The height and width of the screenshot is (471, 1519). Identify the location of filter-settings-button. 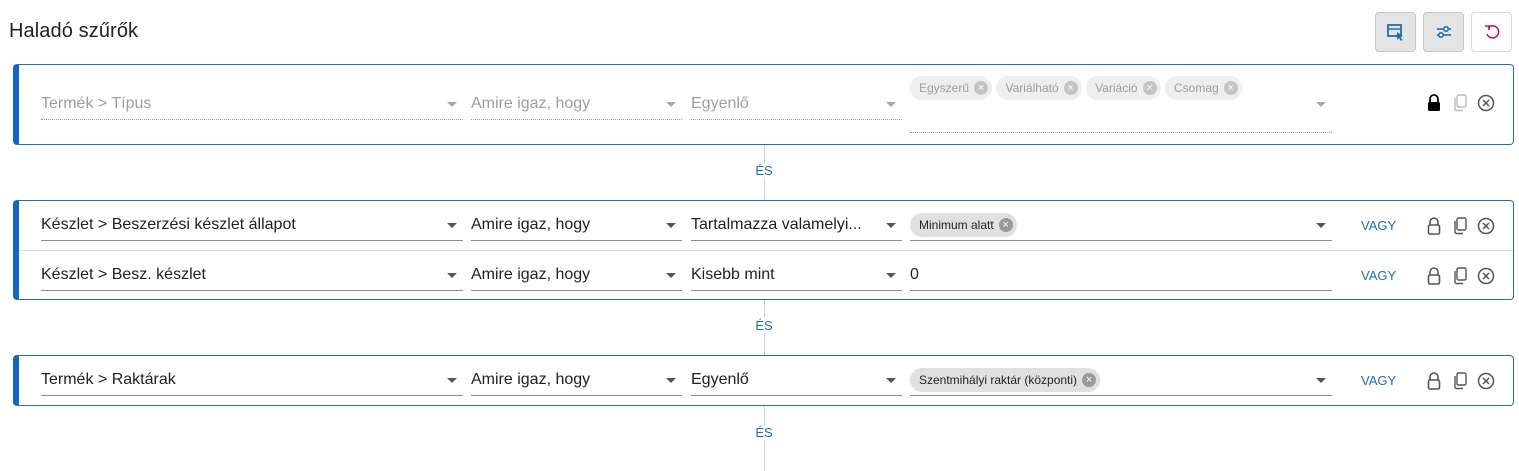
(1443, 32).